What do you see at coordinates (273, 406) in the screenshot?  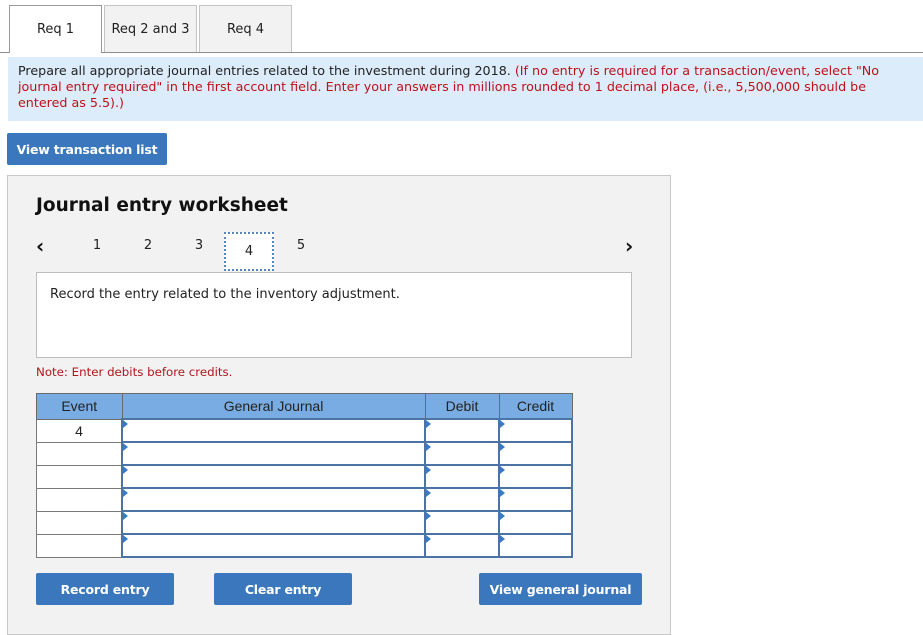 I see `header-general-journal: General Journal` at bounding box center [273, 406].